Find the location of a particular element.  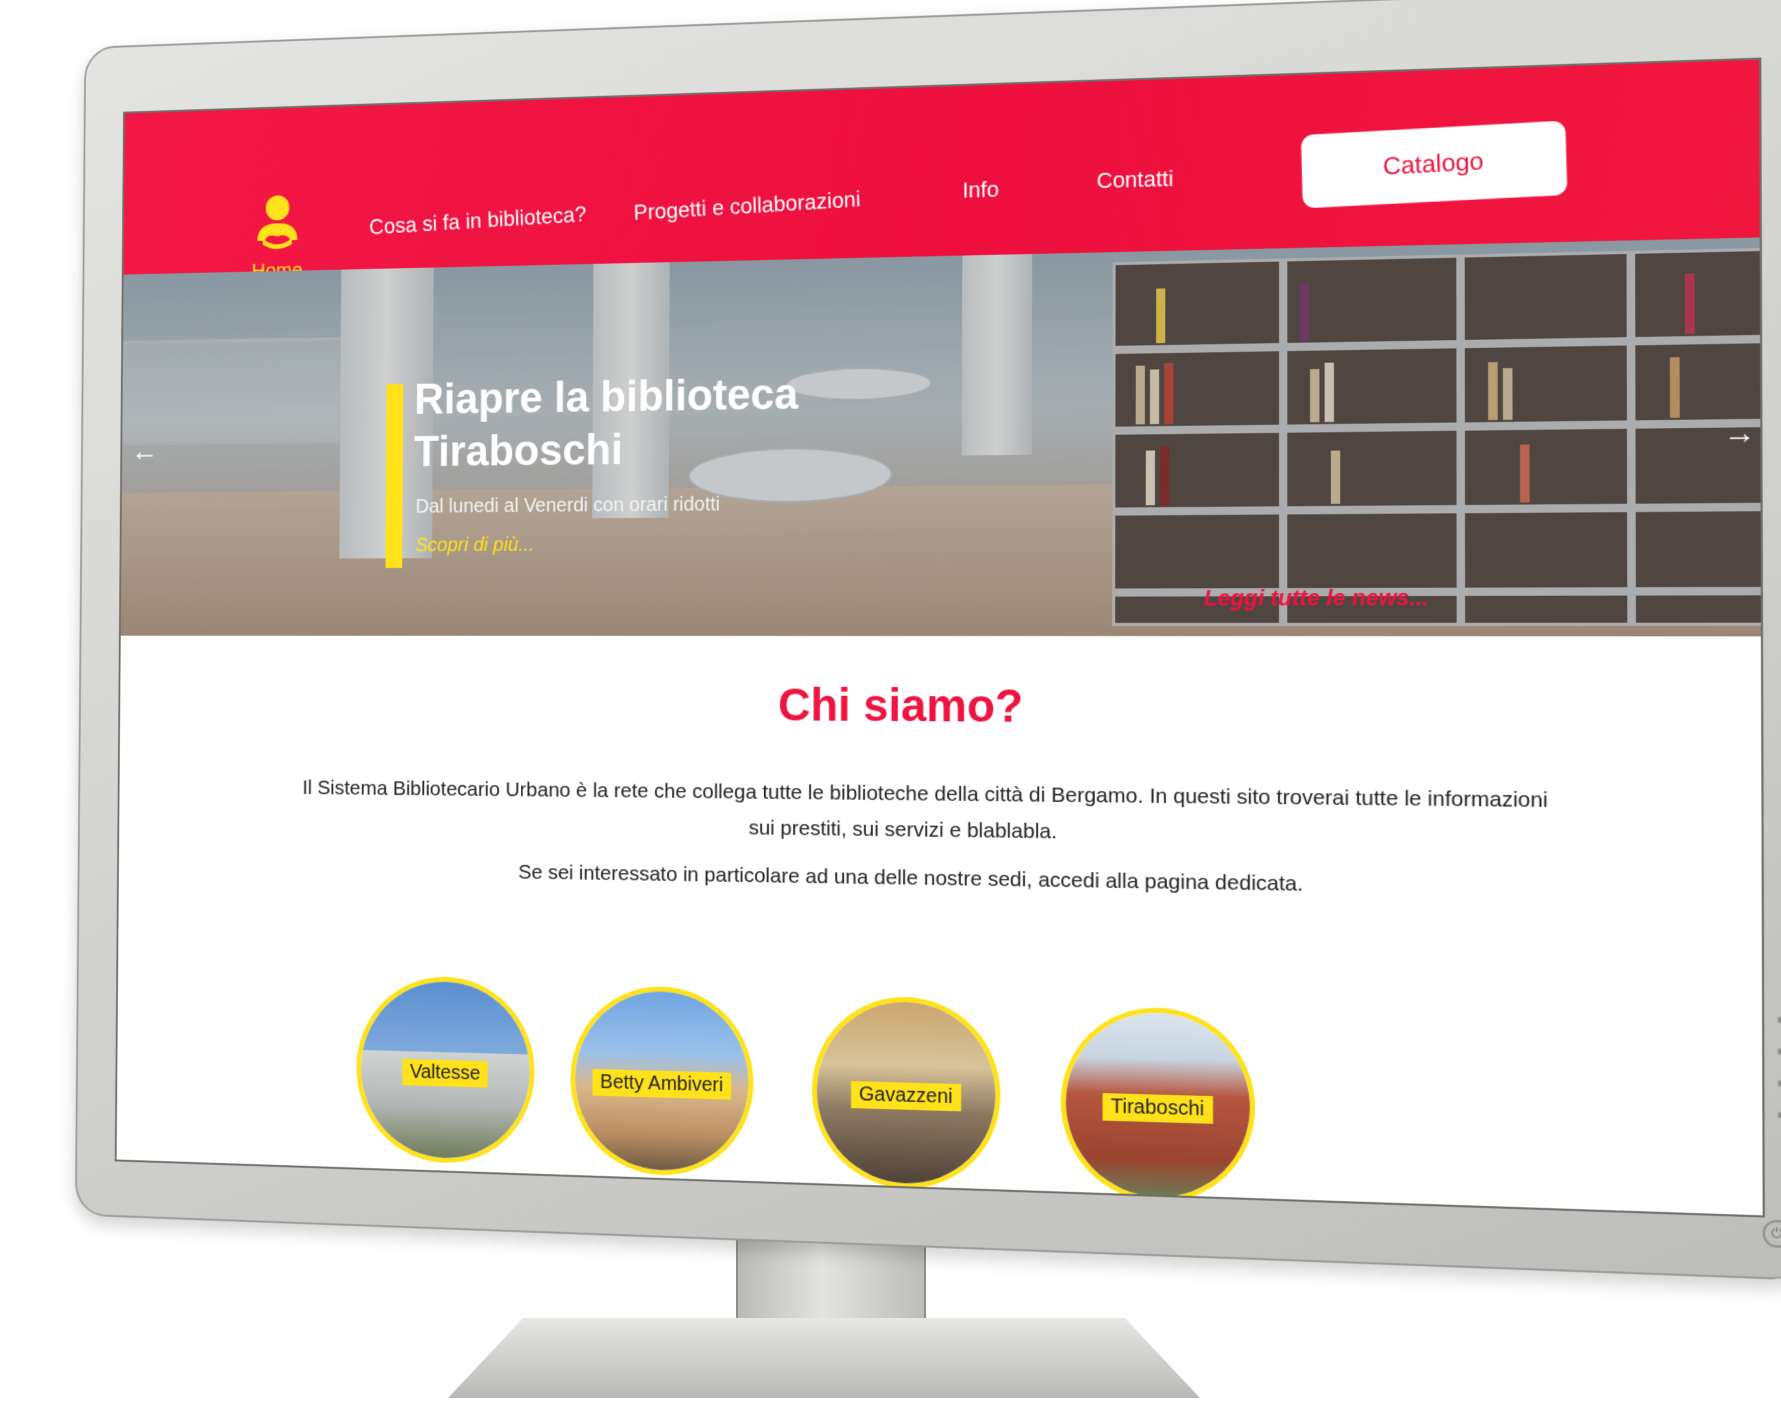

monitor-stand-base is located at coordinates (824, 1358).